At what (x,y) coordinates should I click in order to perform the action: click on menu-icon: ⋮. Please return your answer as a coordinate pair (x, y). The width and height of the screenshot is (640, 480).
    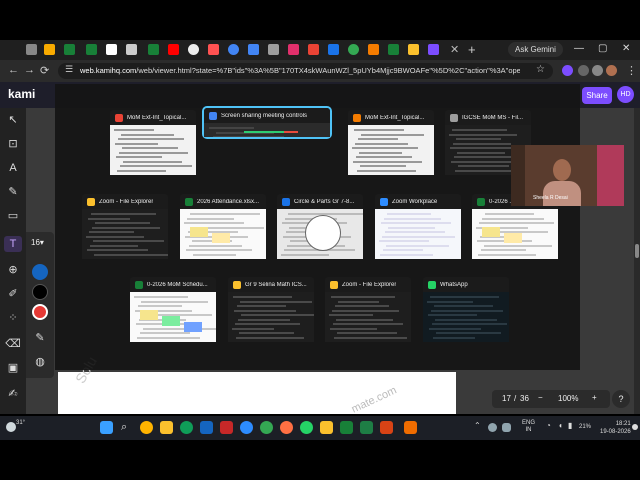
    Looking at the image, I should click on (631, 70).